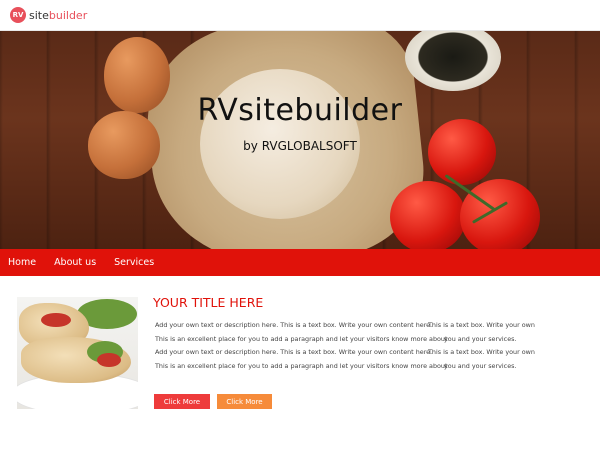  What do you see at coordinates (22, 262) in the screenshot?
I see `nav-item-home: Home` at bounding box center [22, 262].